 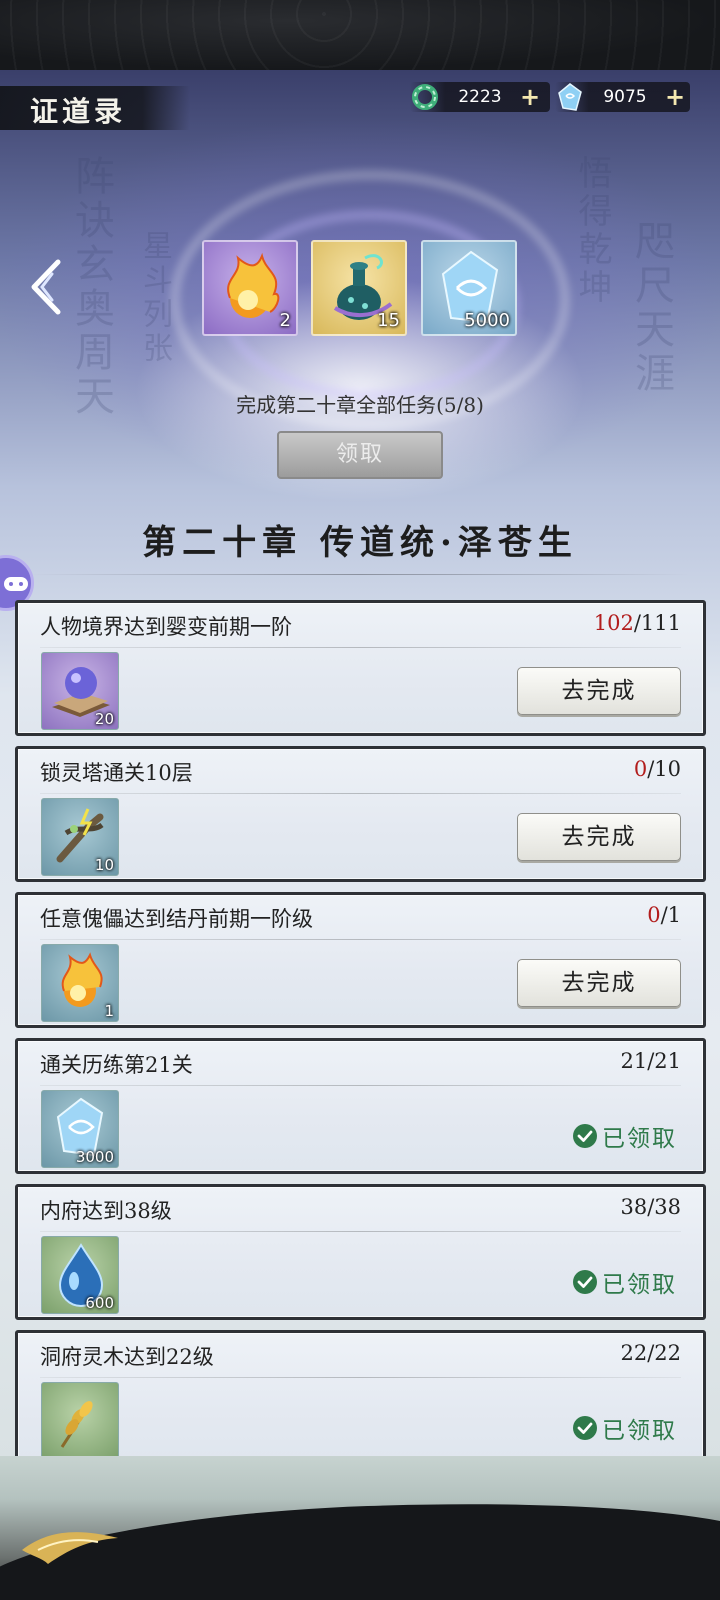 I want to click on task-progress: 21/21, so click(x=650, y=1061).